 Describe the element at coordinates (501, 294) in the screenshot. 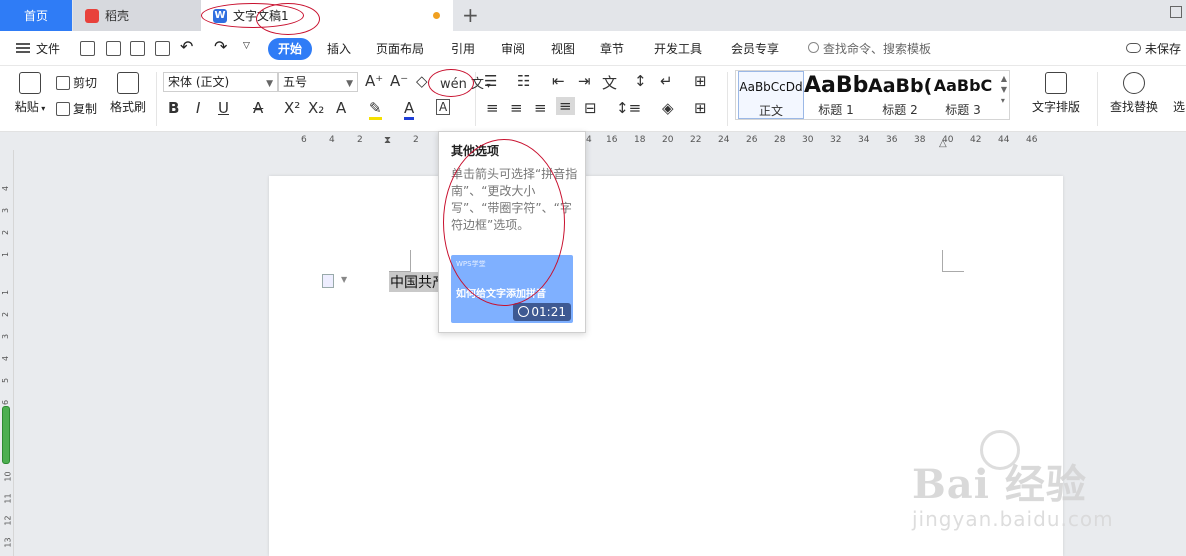

I see `video-title: 如何给文字添加拼音` at that location.